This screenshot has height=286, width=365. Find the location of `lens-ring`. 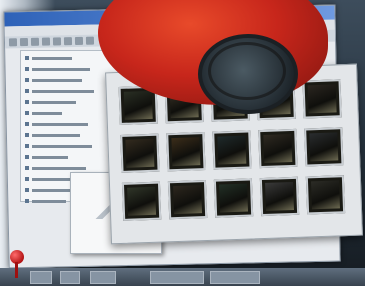

lens-ring is located at coordinates (247, 71).